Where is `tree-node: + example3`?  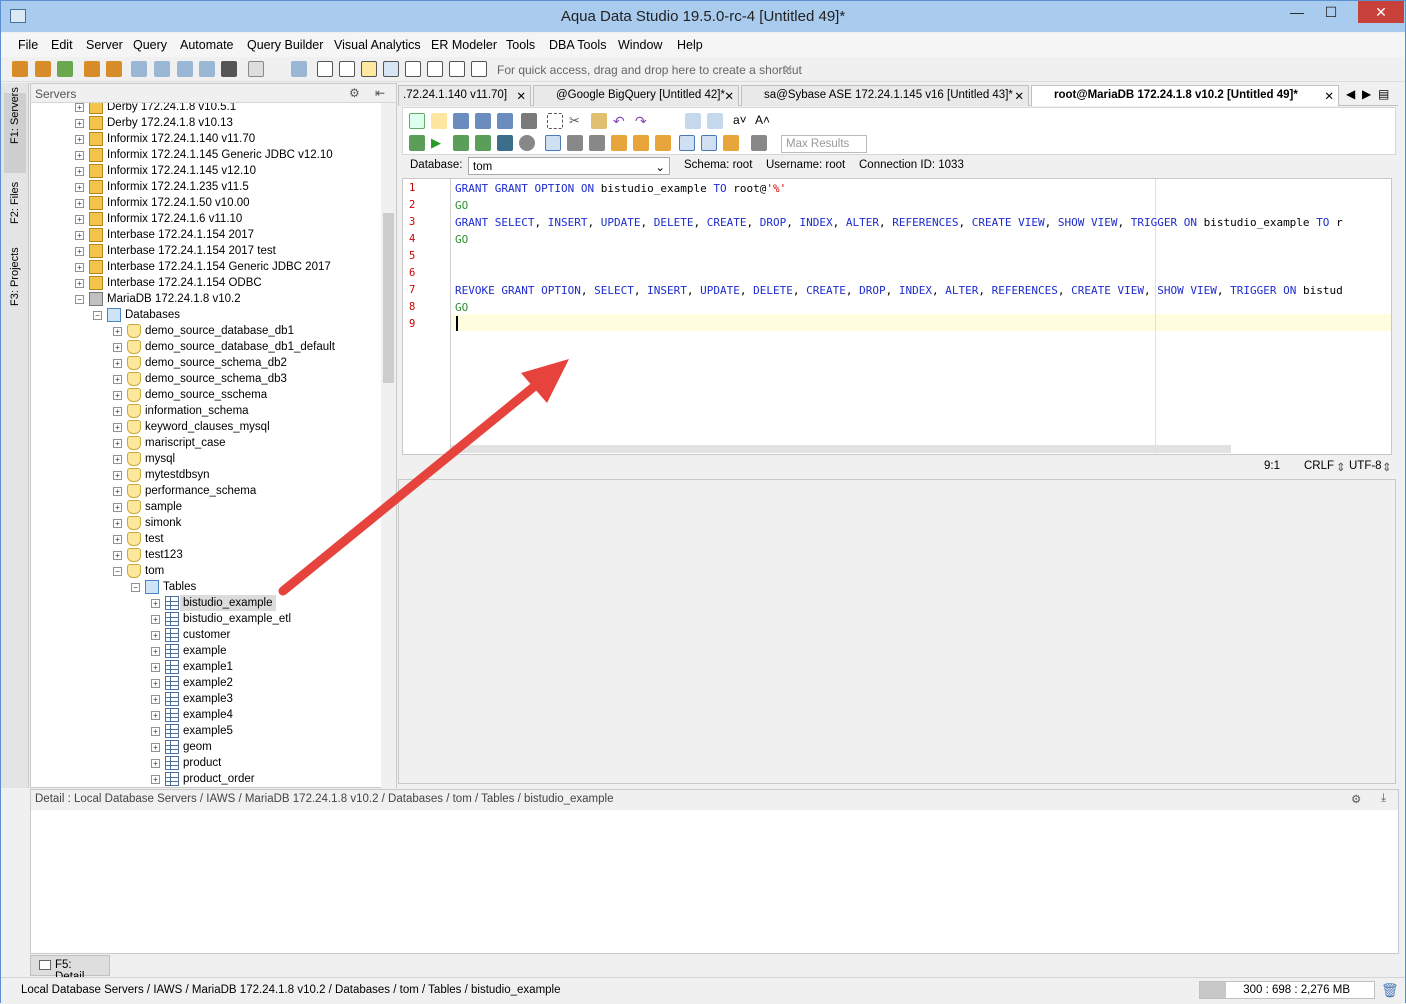 tree-node: + example3 is located at coordinates (206, 699).